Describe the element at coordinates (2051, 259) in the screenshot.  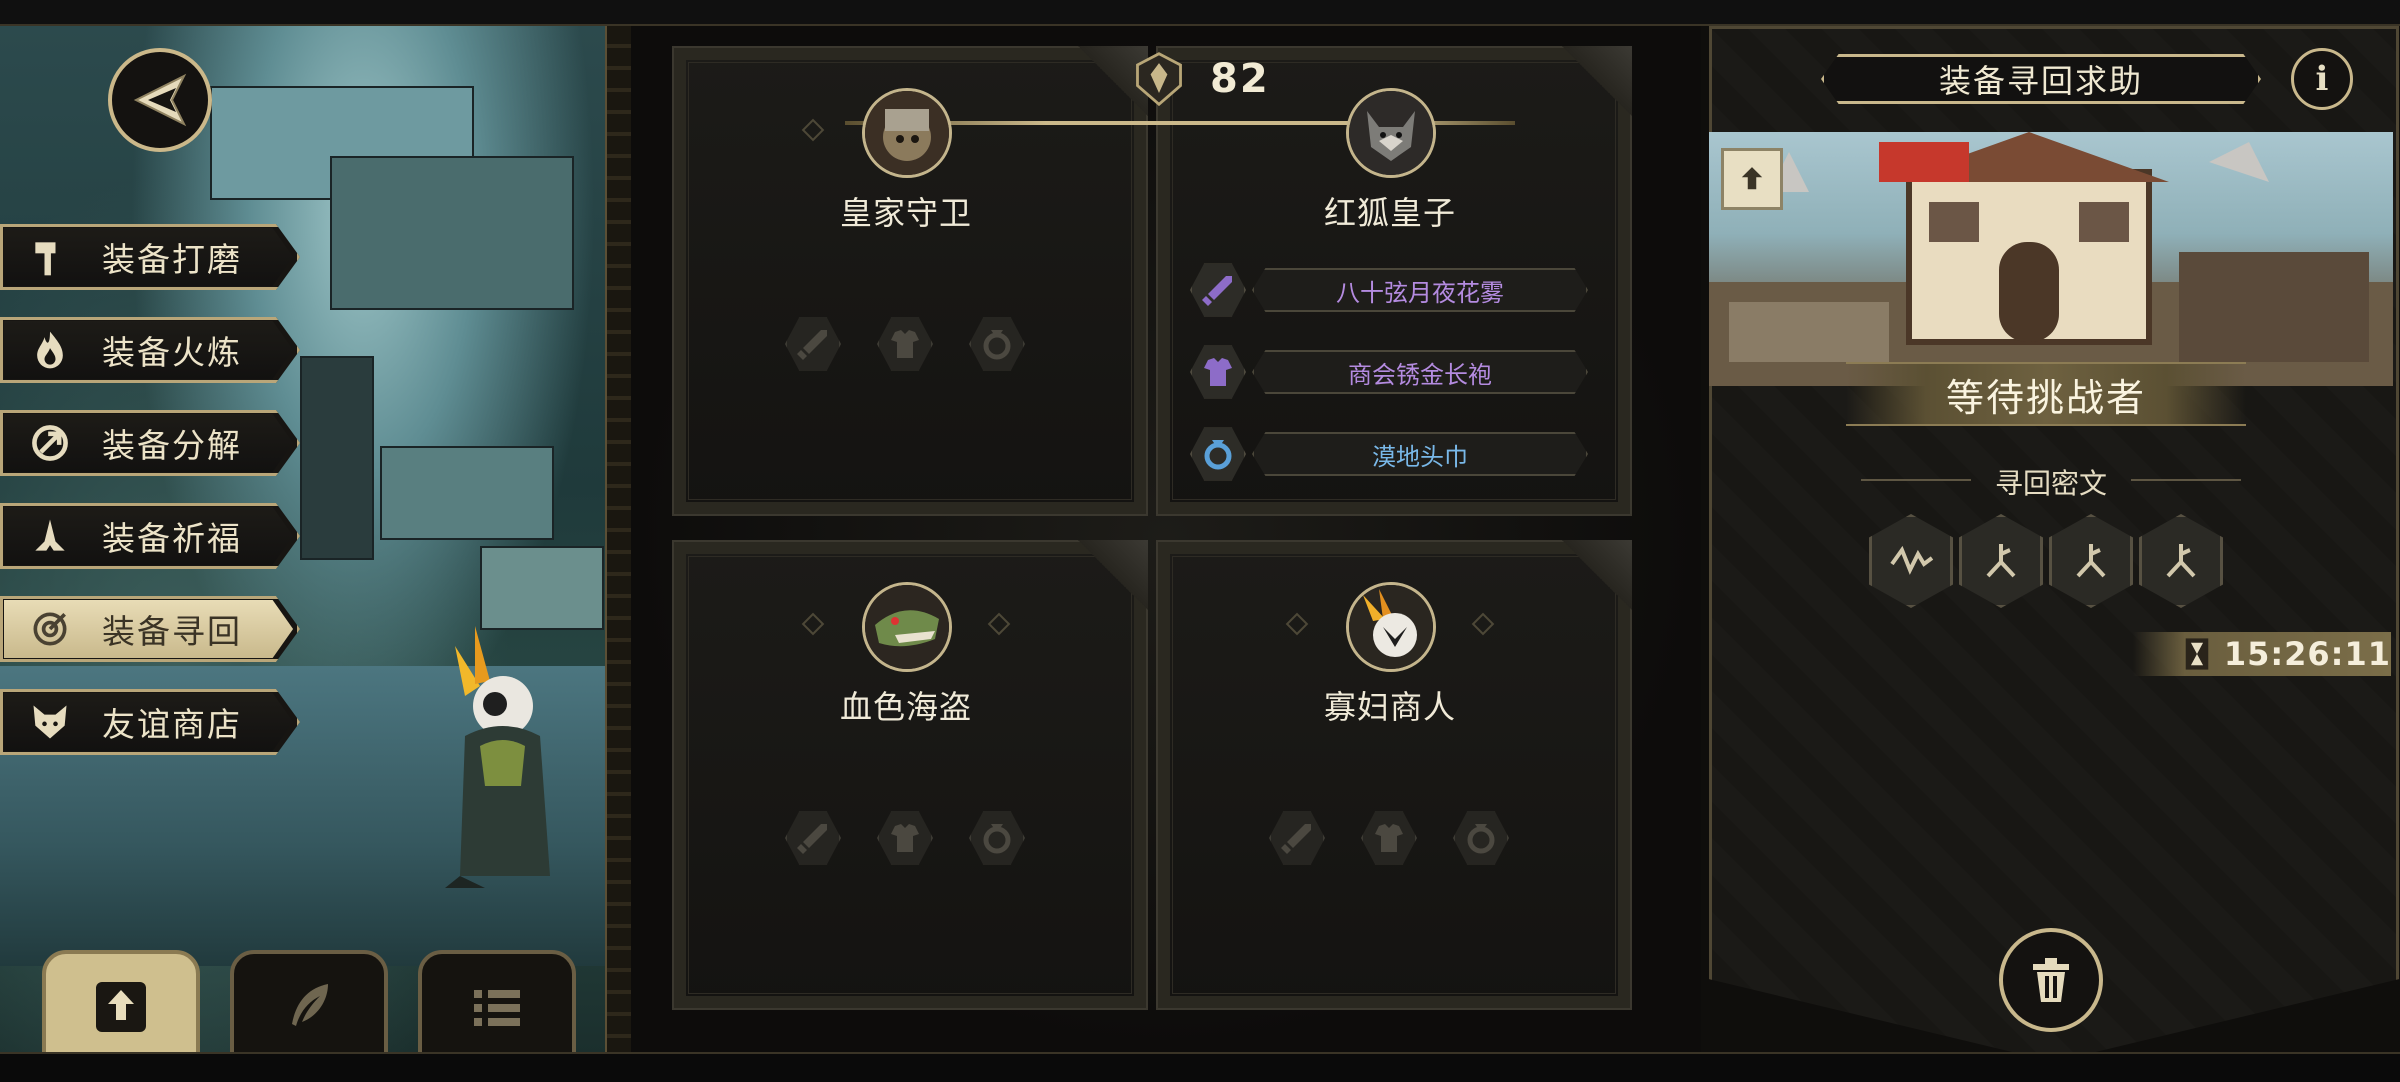
I see `shop-scene-image` at that location.